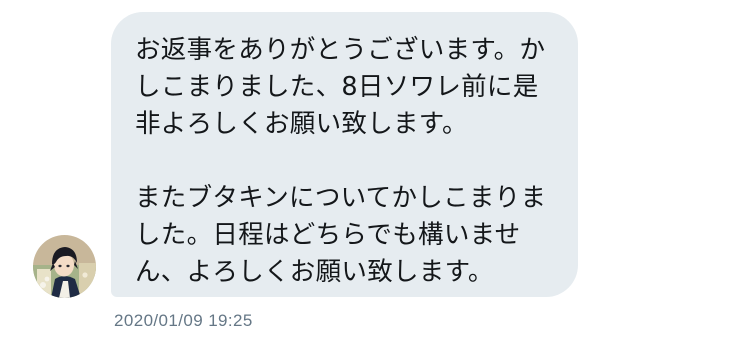 The height and width of the screenshot is (341, 749). Describe the element at coordinates (183, 320) in the screenshot. I see `message-timestamp: 2020/01/09 19:25` at that location.